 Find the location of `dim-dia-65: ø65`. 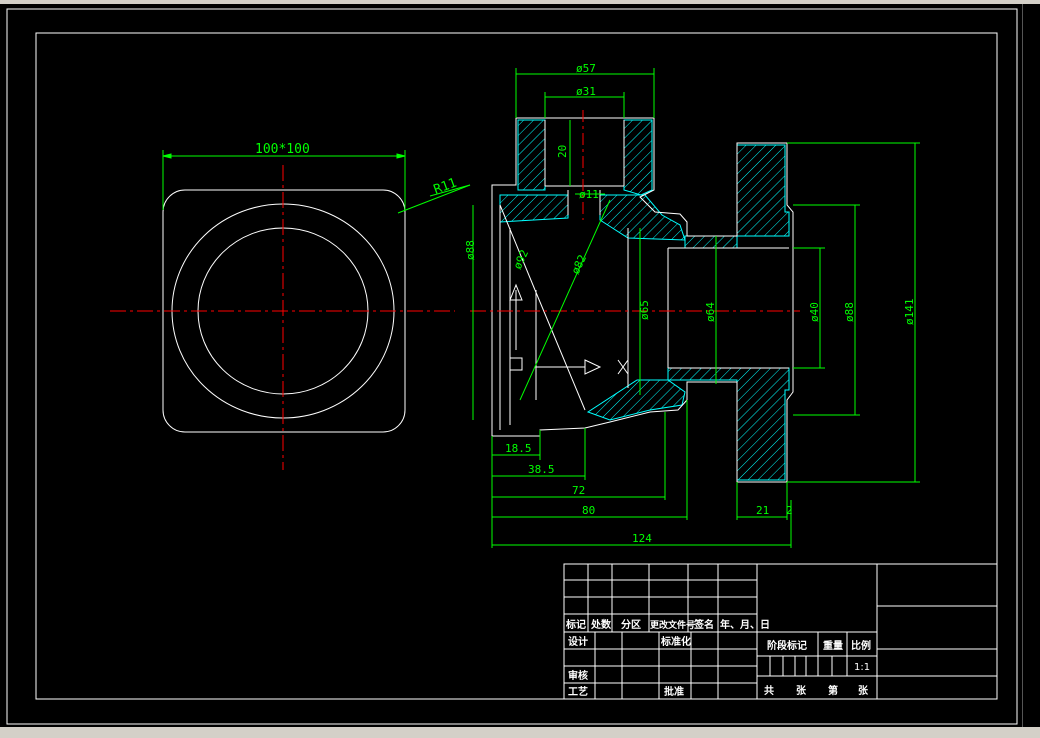

dim-dia-65: ø65 is located at coordinates (644, 310).